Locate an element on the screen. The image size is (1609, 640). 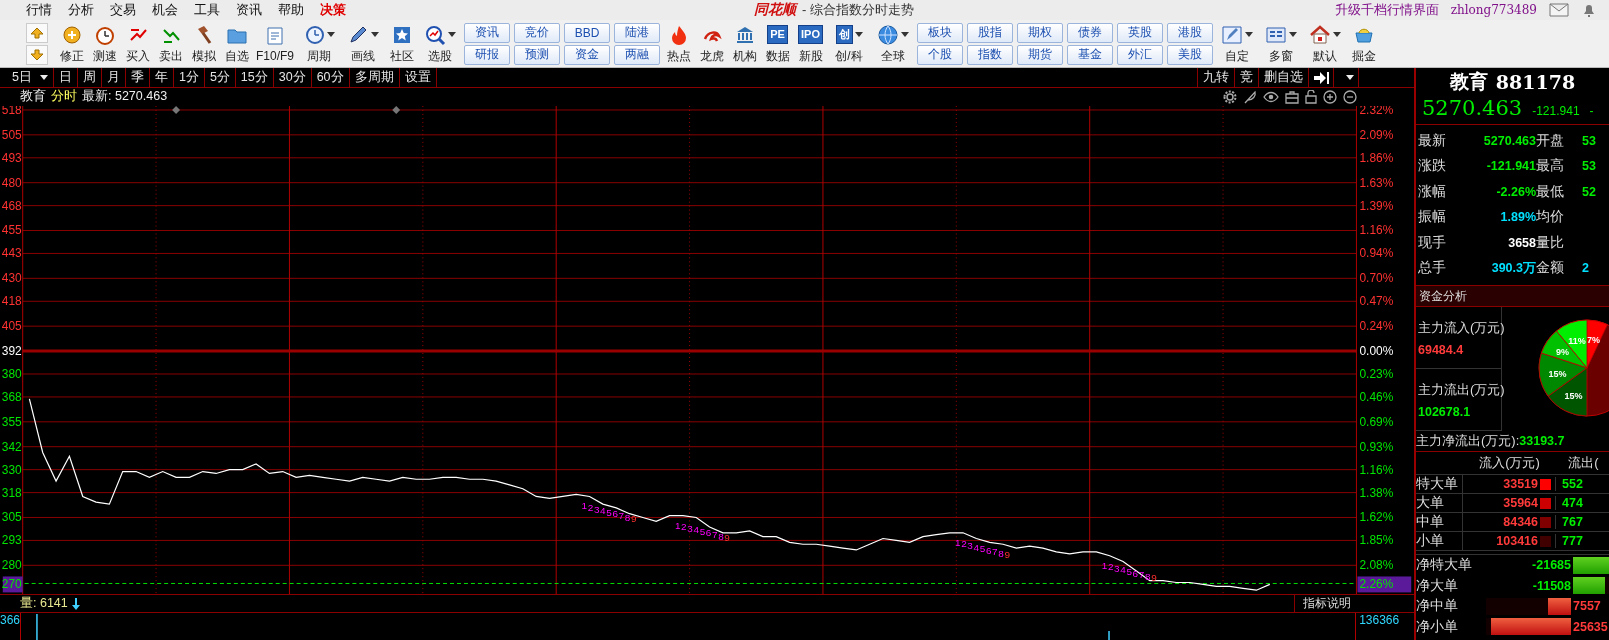
toolbar-button: 创 创/科 is located at coordinates (849, 43).